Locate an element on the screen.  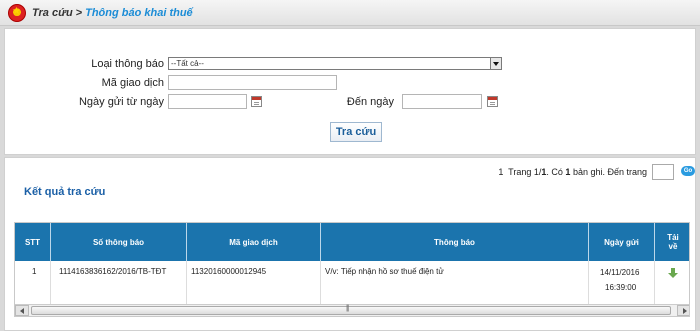
column-header-sent-date: Ngày gửi is located at coordinates (622, 242).